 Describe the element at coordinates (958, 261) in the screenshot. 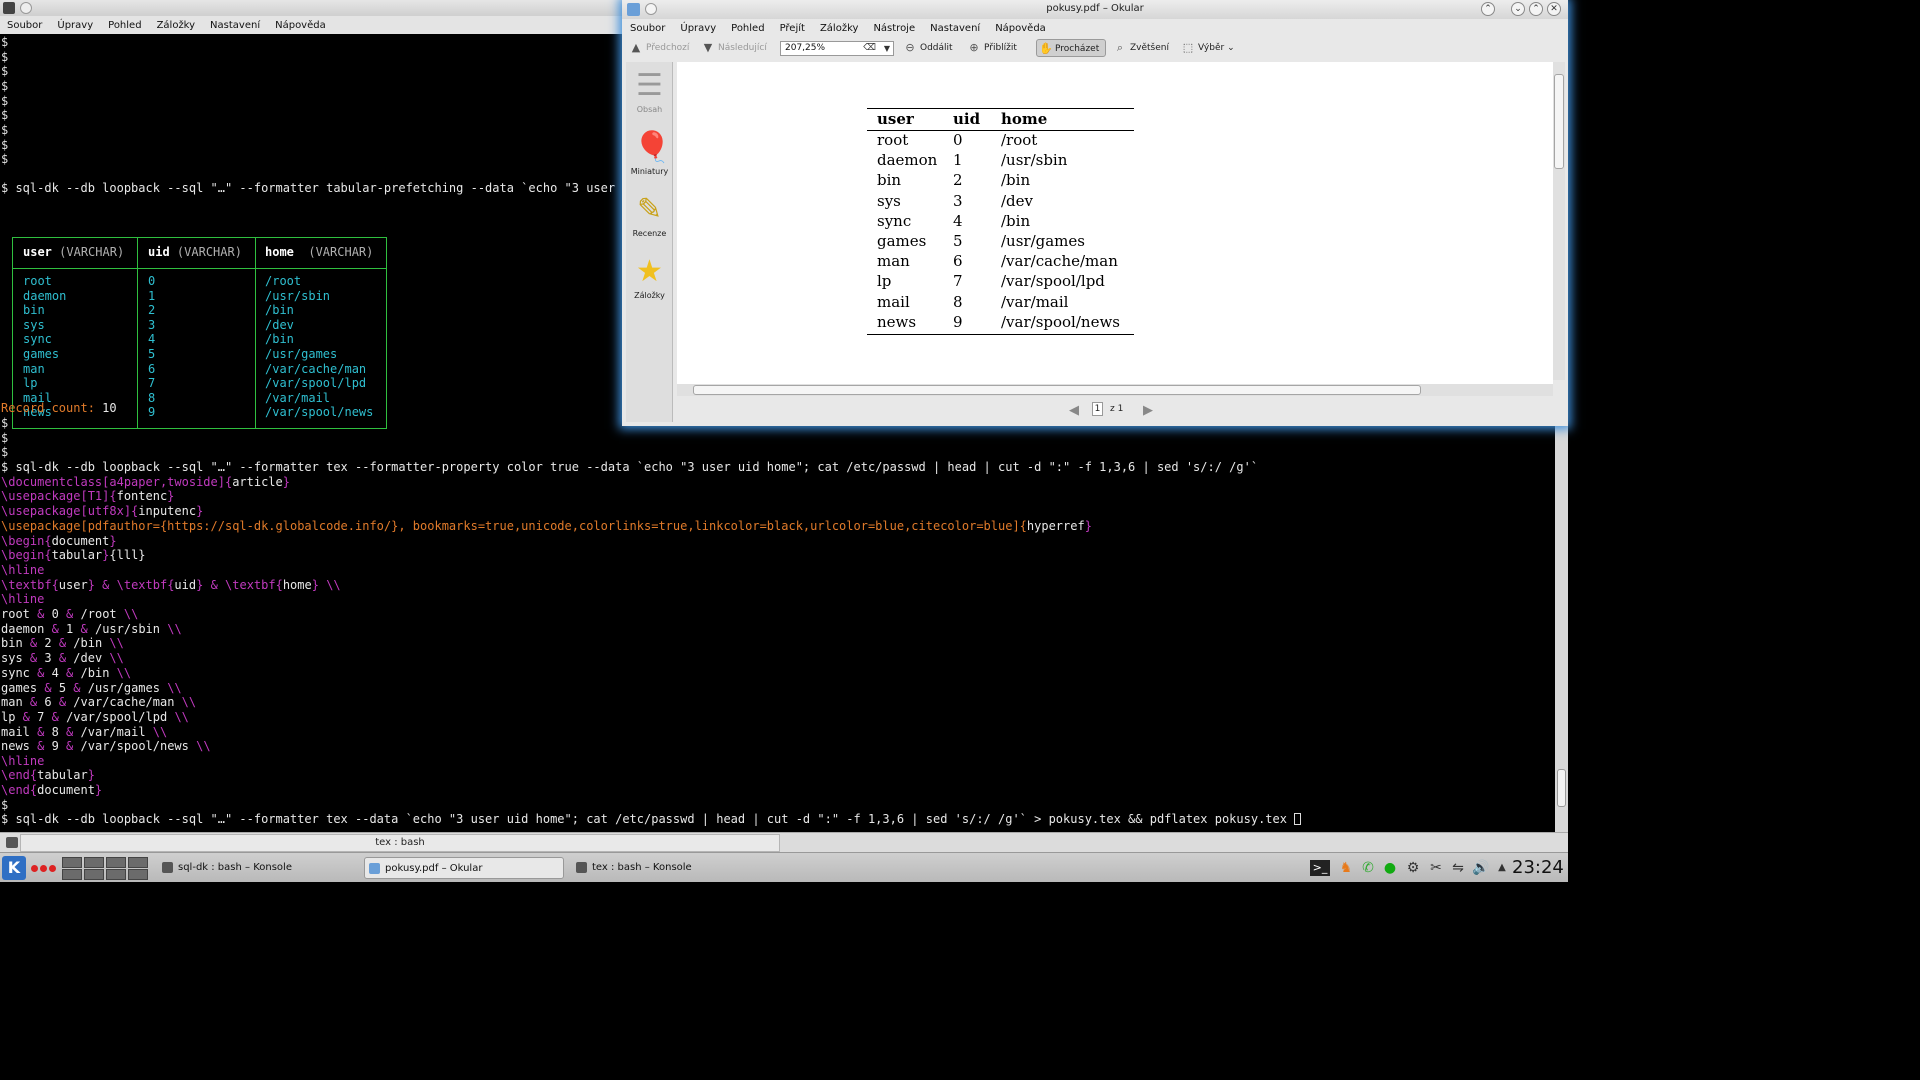

I see `pdf-cell: 6` at that location.